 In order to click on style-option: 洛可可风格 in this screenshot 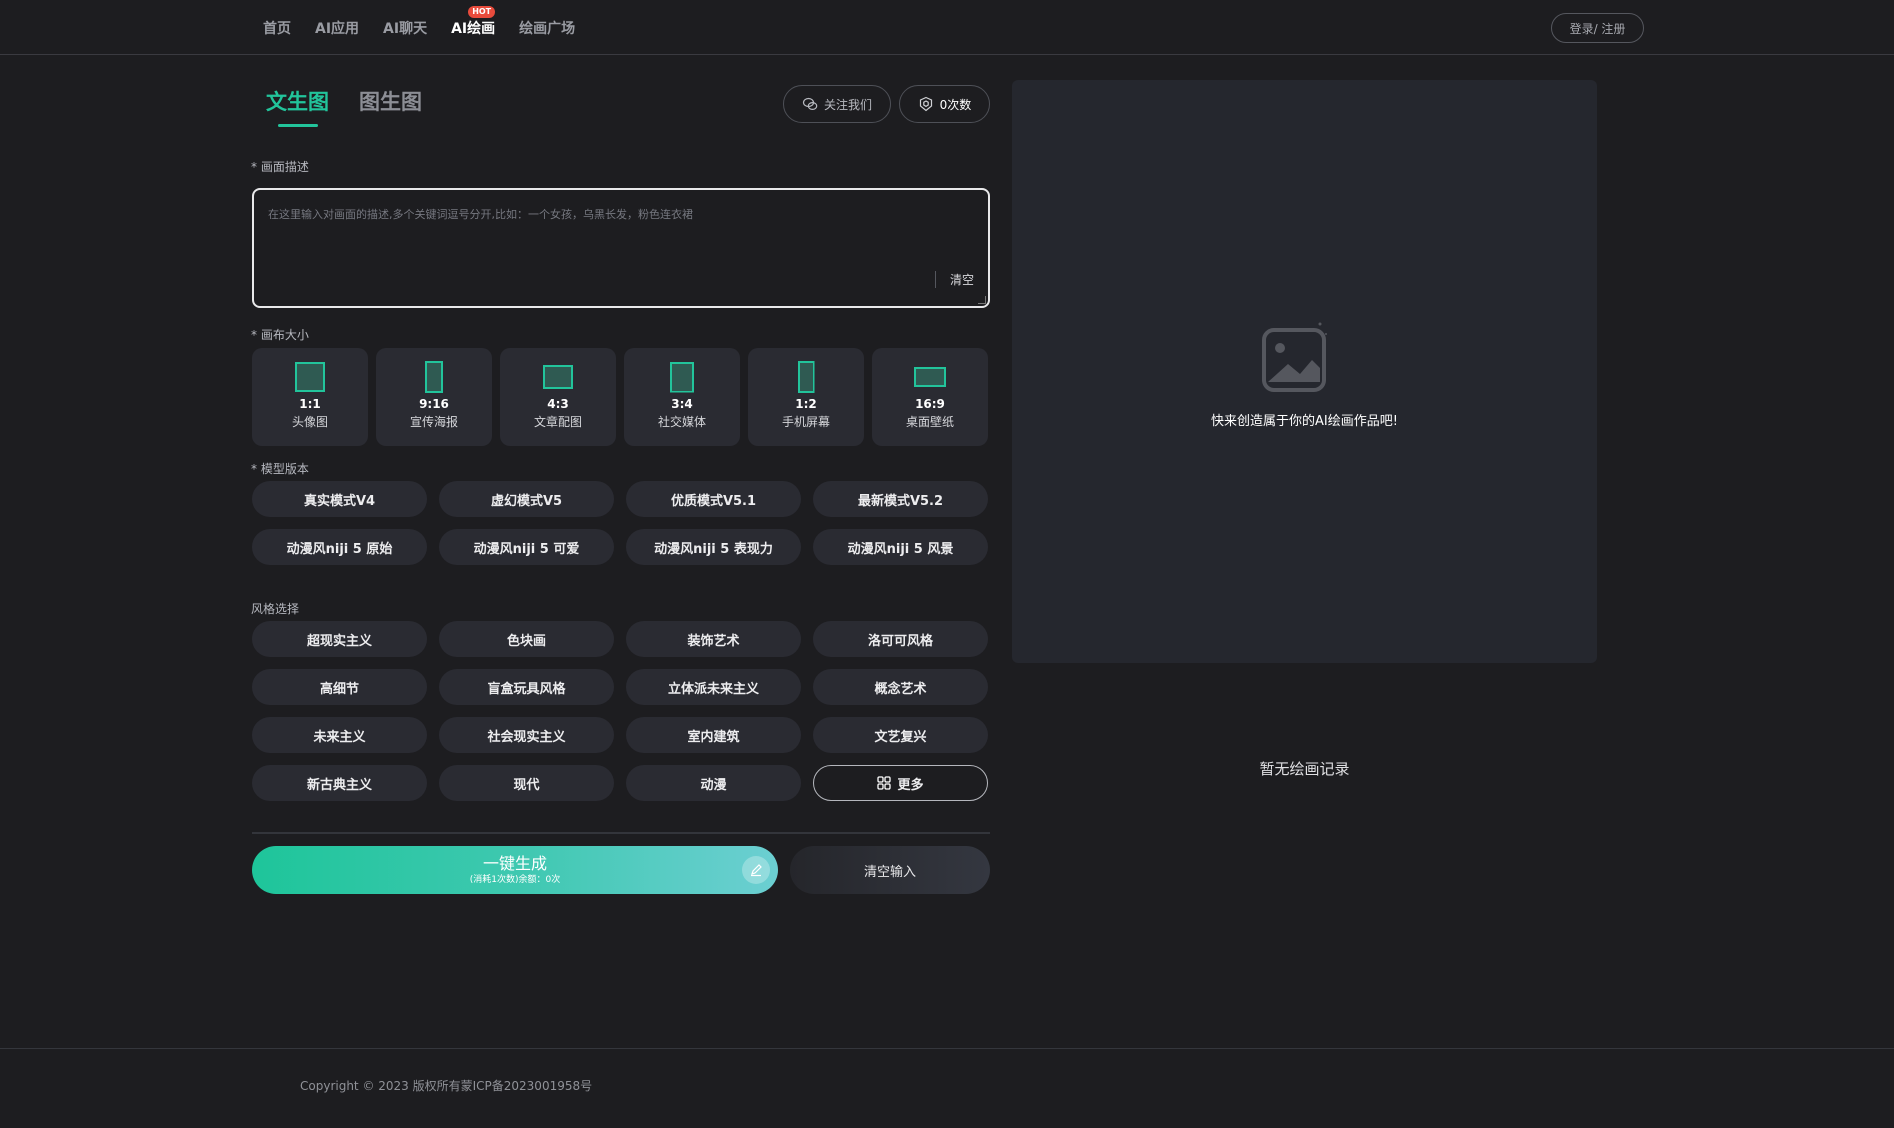, I will do `click(900, 639)`.